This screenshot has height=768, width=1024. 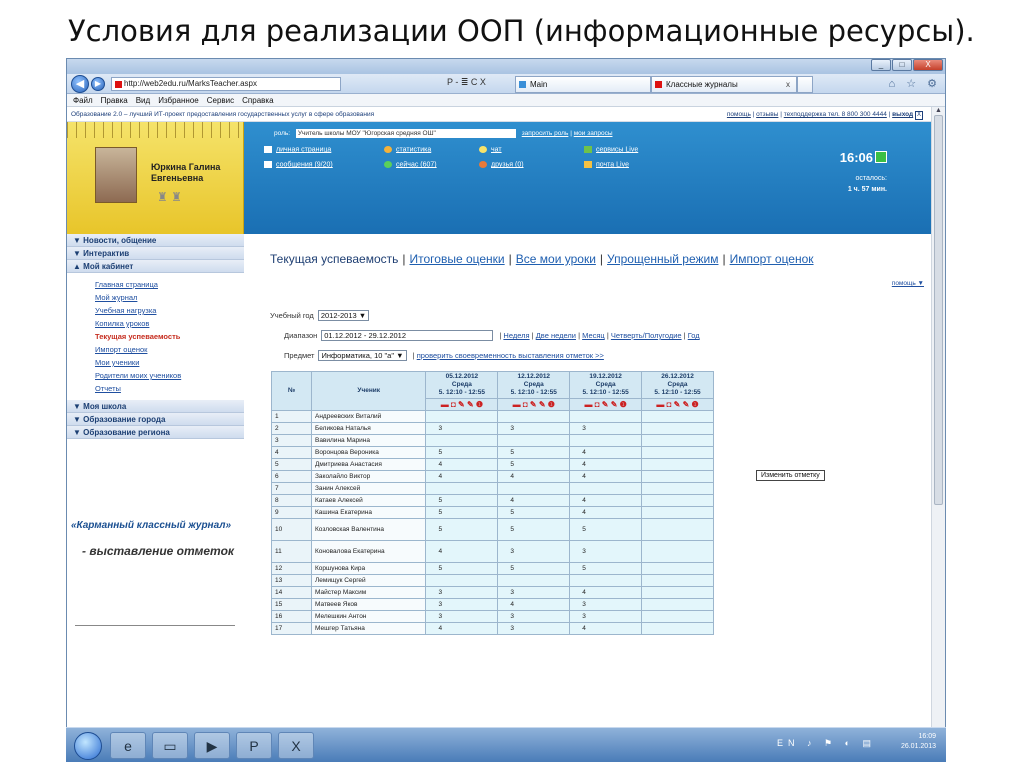 I want to click on new-tab-button, so click(x=805, y=84).